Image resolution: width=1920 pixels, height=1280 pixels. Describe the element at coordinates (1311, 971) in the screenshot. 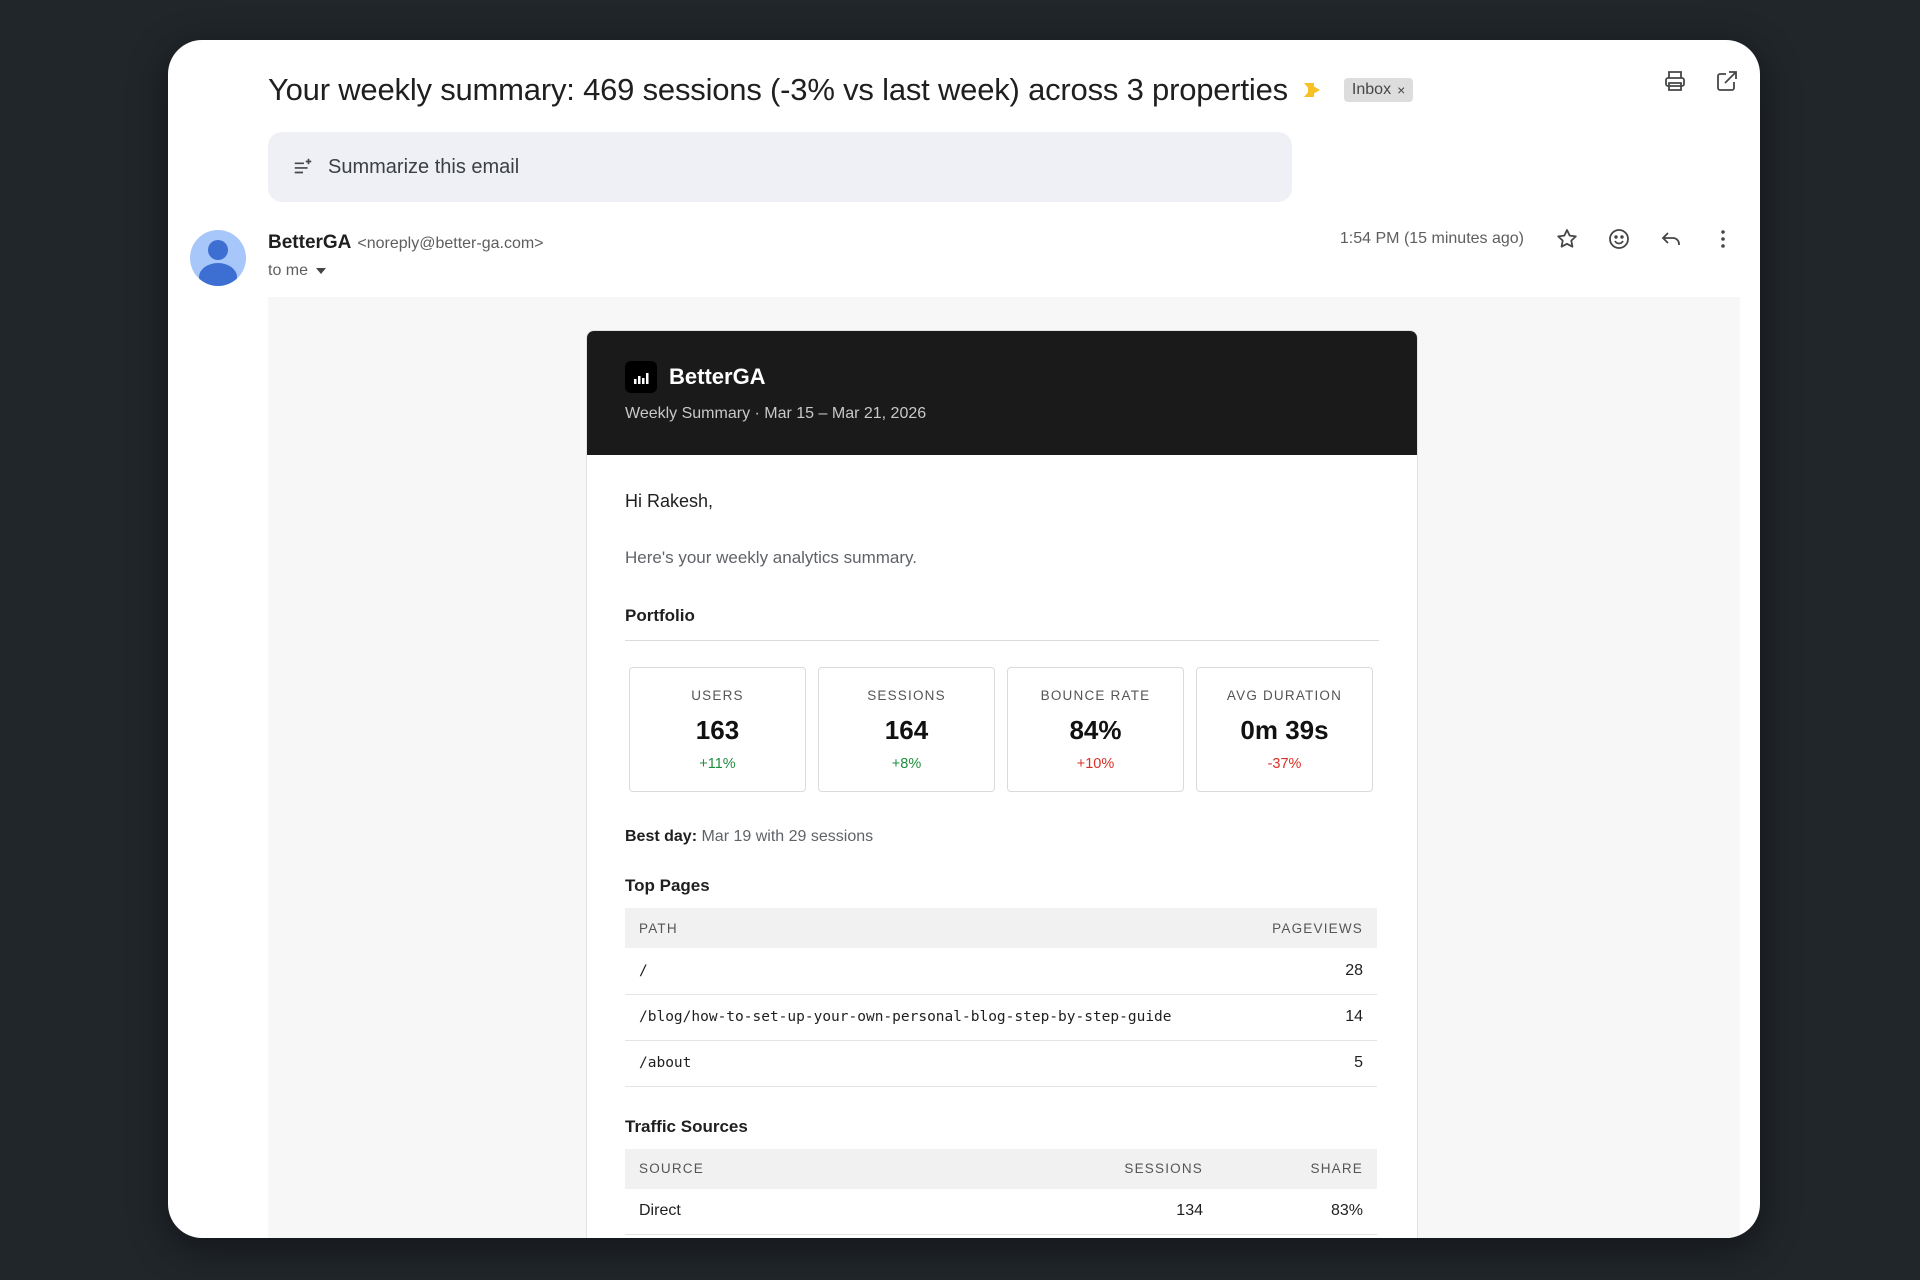

I see `pageviews: 28` at that location.